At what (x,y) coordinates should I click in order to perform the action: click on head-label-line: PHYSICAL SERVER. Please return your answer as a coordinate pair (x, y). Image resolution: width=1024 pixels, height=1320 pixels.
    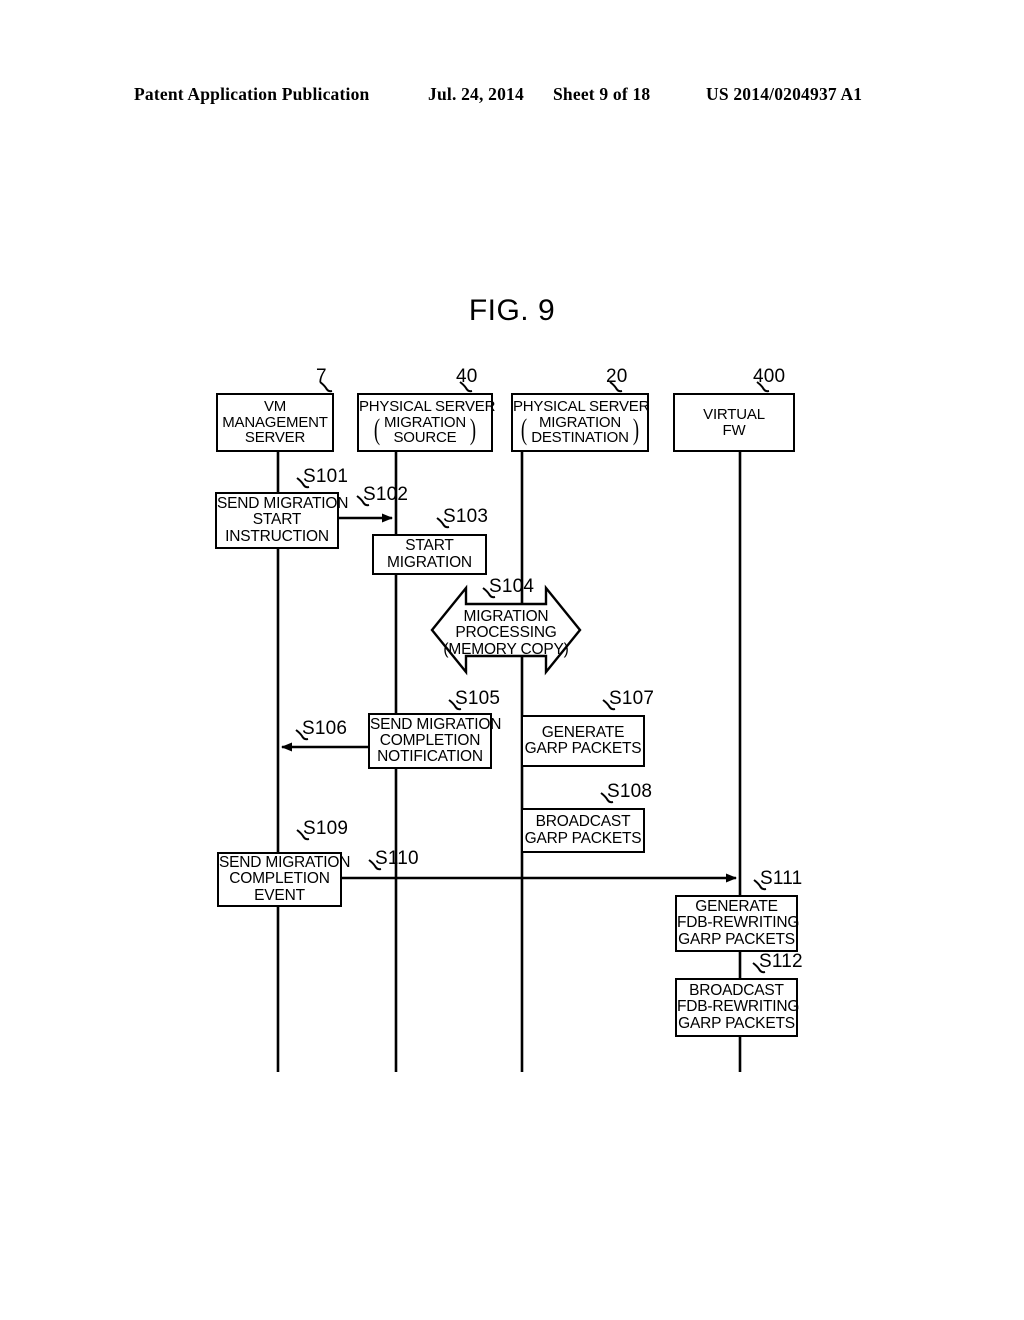
    Looking at the image, I should click on (581, 407).